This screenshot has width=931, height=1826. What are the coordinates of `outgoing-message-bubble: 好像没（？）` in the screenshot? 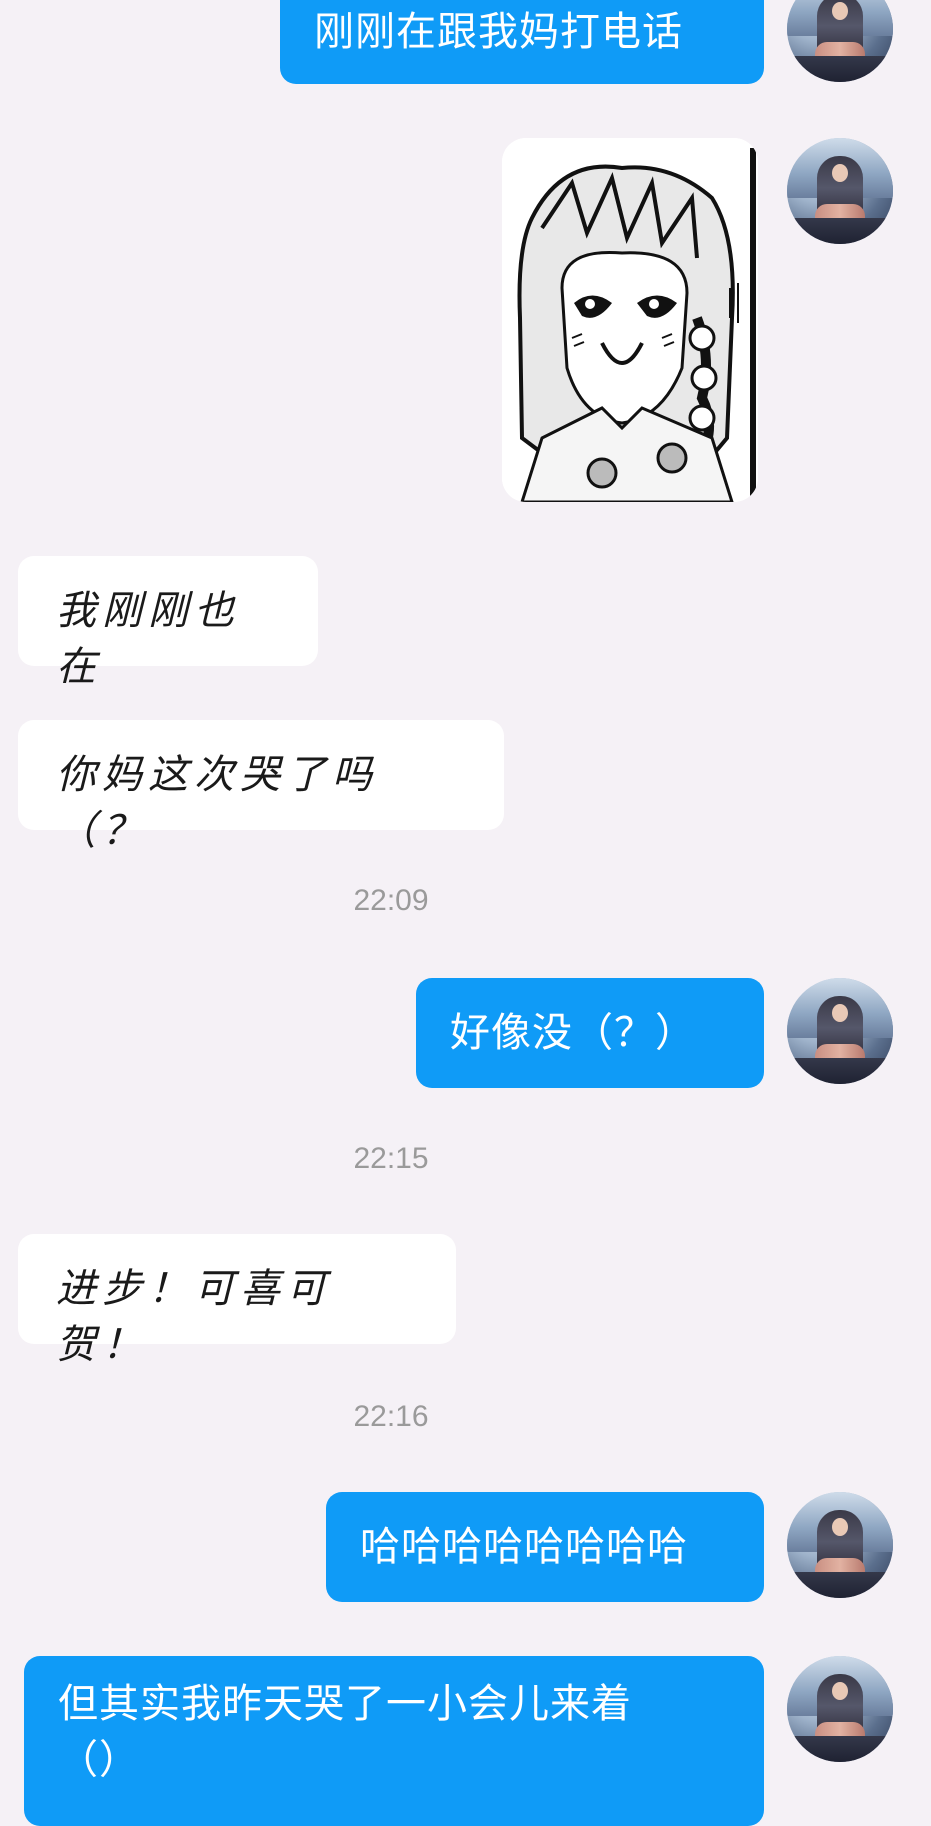 It's located at (590, 1033).